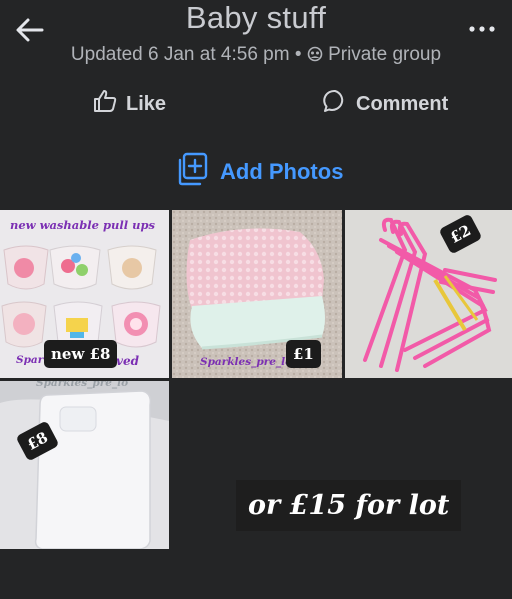 This screenshot has height=599, width=512. I want to click on comment-label: Comment, so click(402, 103).